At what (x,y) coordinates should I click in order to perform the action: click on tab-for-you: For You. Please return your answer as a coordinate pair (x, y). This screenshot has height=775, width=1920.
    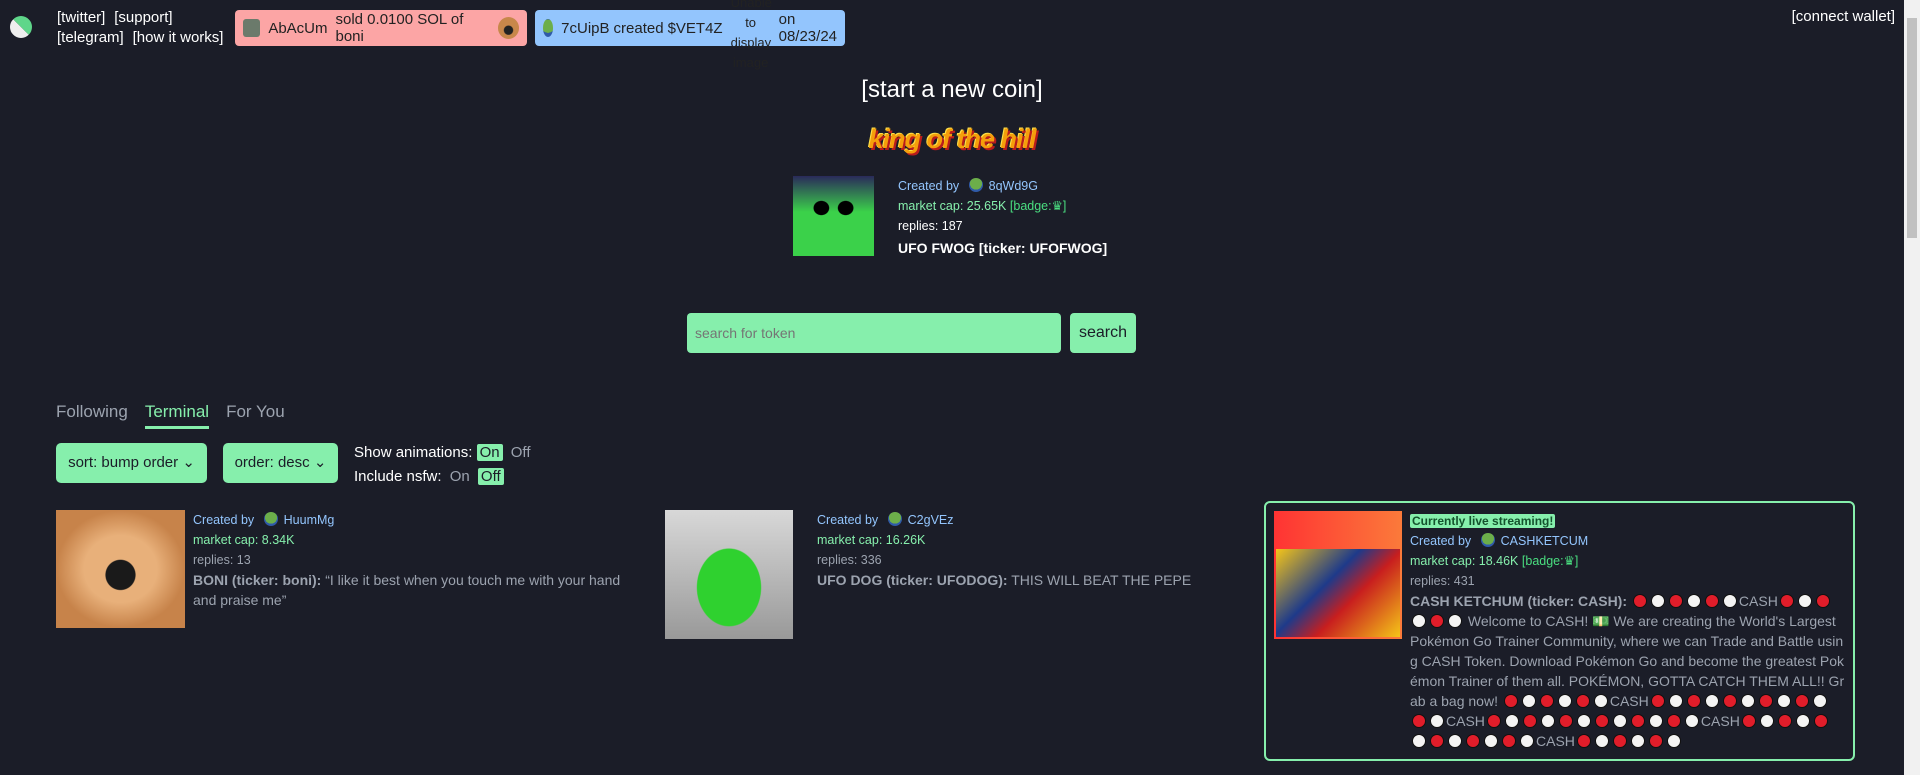
    Looking at the image, I should click on (255, 415).